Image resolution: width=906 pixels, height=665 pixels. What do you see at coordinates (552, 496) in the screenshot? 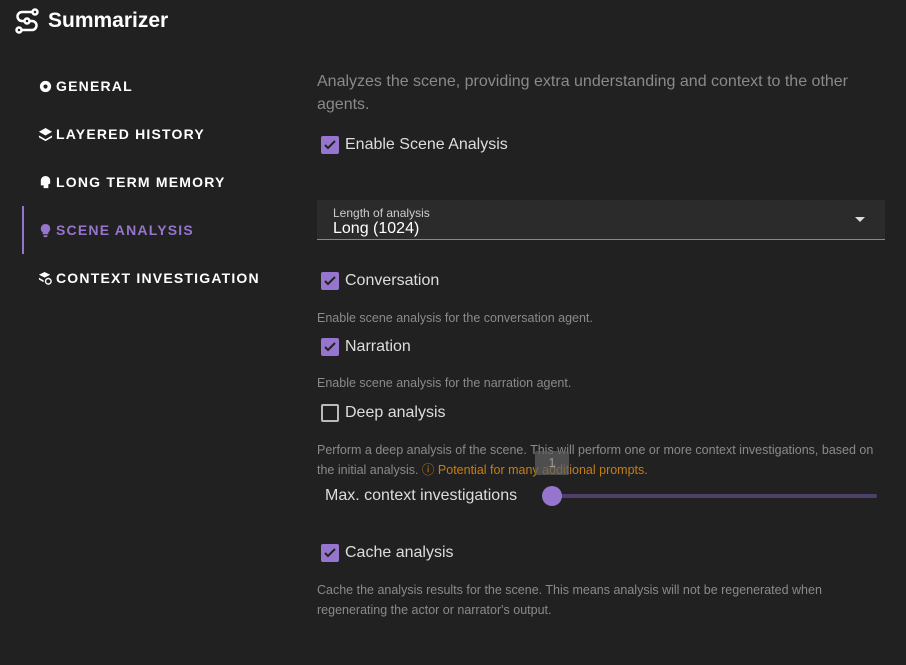
I see `slider-thumb` at bounding box center [552, 496].